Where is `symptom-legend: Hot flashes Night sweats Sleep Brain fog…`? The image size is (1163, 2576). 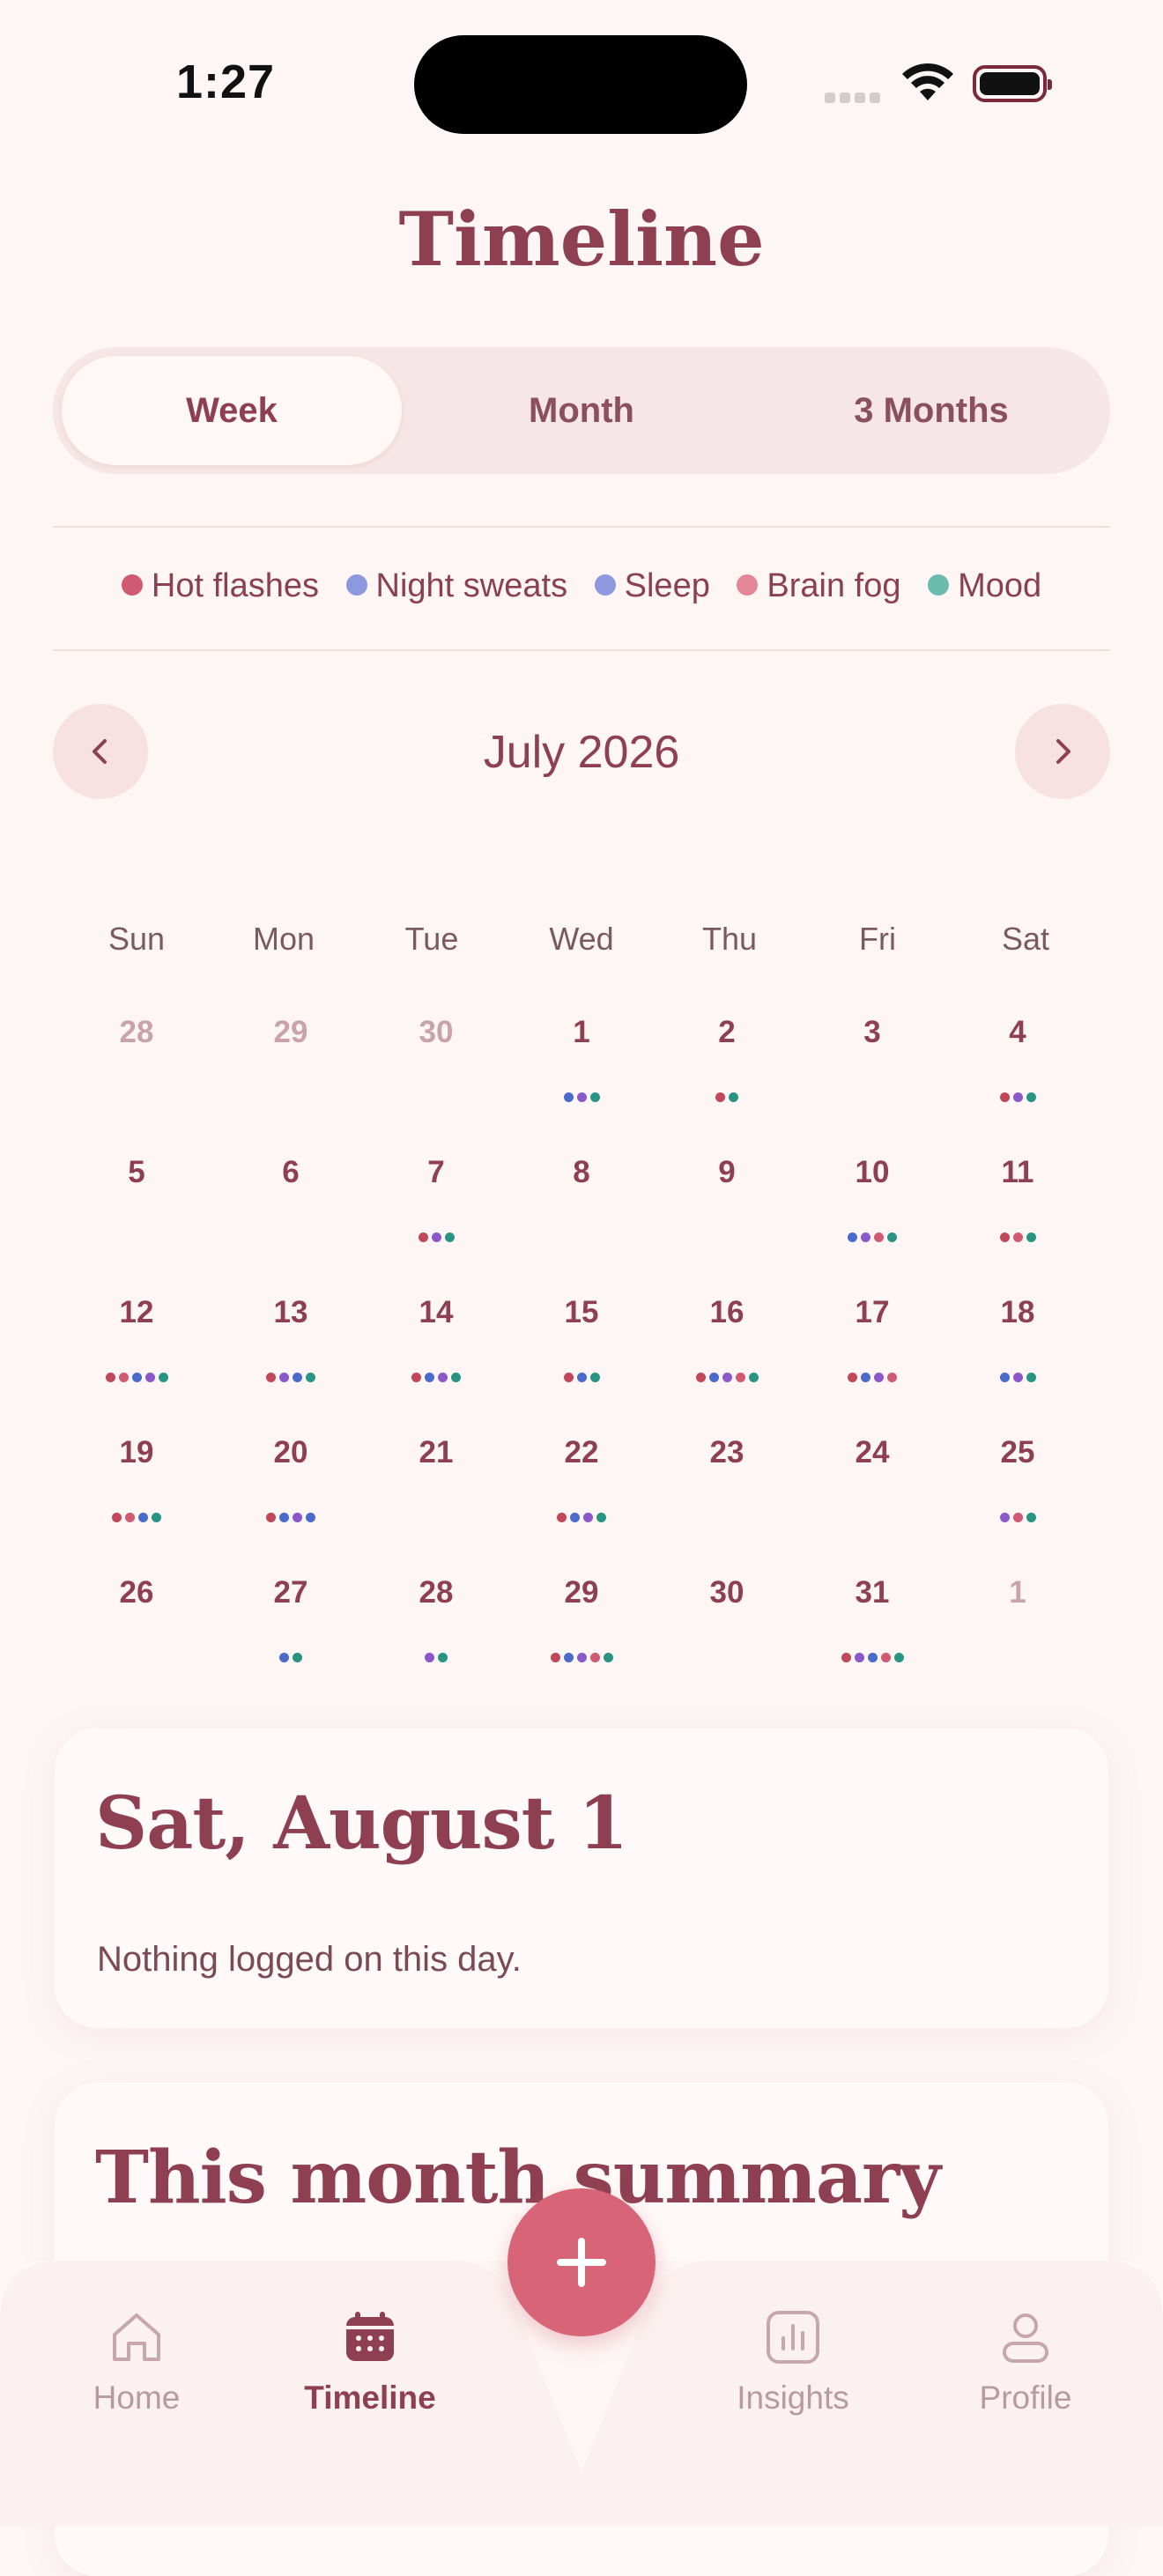 symptom-legend: Hot flashes Night sweats Sleep Brain fog… is located at coordinates (581, 586).